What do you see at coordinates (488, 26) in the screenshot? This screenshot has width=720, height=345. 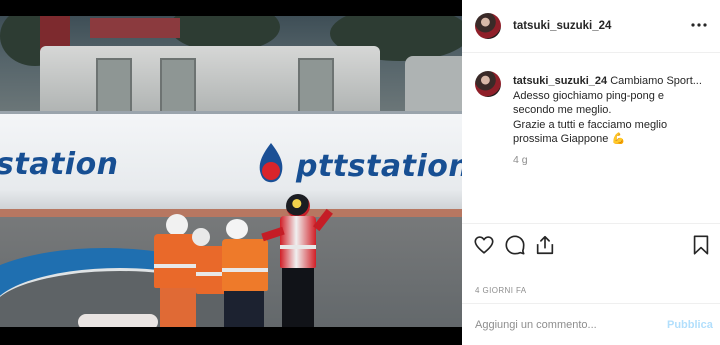 I see `author-avatar` at bounding box center [488, 26].